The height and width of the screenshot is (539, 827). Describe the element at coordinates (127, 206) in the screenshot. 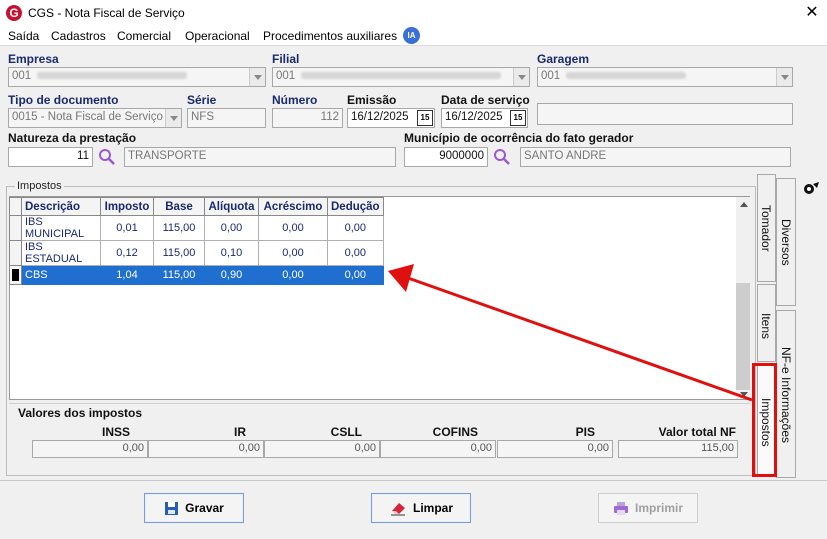

I see `col-imposto: Imposto` at that location.